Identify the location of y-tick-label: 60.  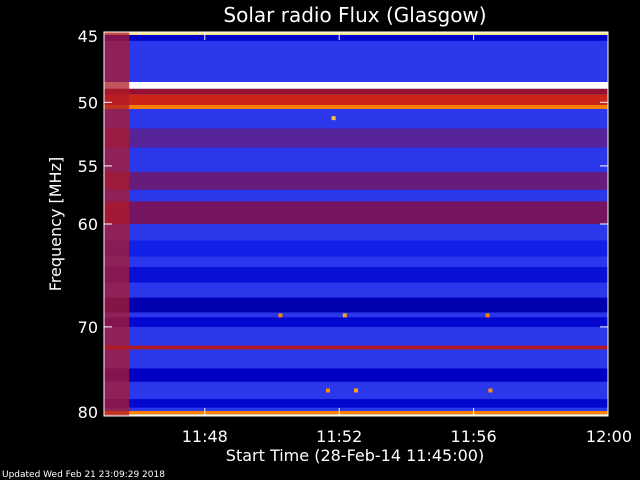
(88, 224).